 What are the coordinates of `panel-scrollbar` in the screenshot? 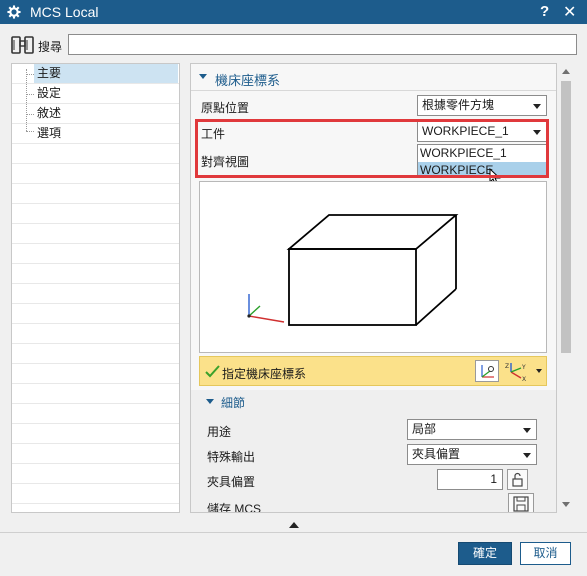 It's located at (566, 288).